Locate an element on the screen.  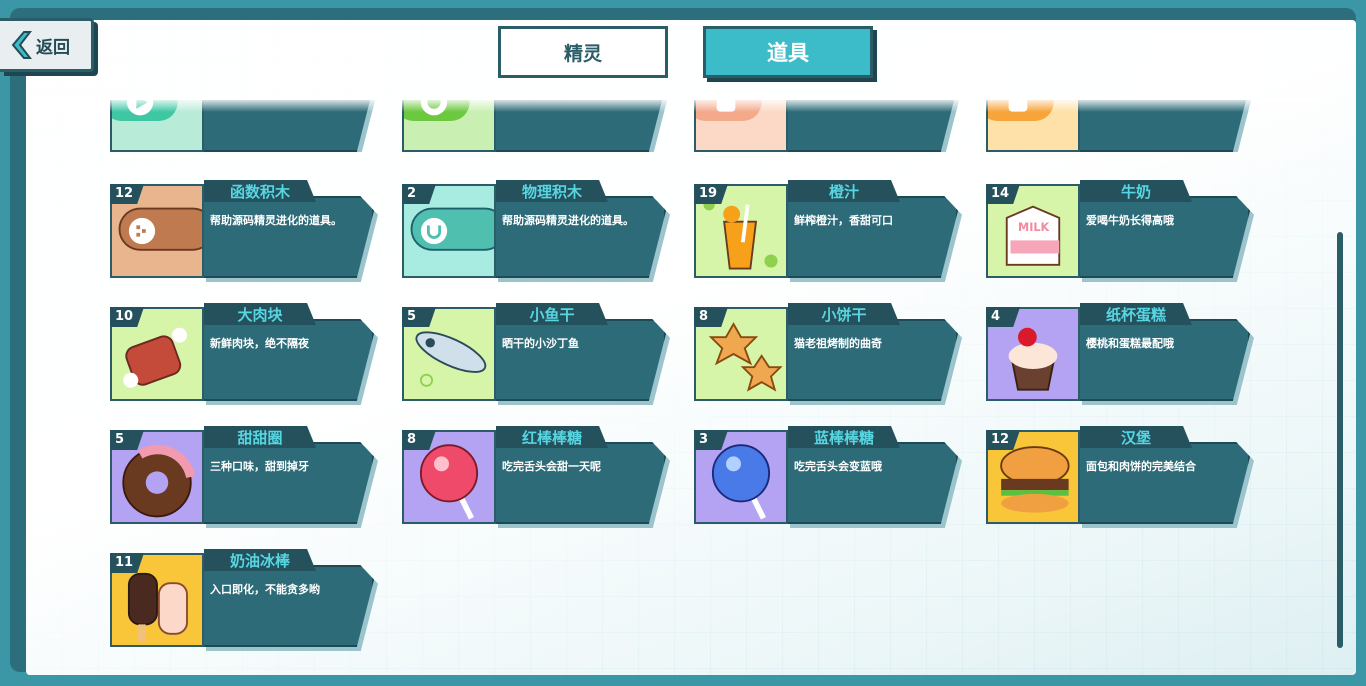
item-card: 橙汁 19 鲜榨橙汁，香甜可口 is located at coordinates (829, 231).